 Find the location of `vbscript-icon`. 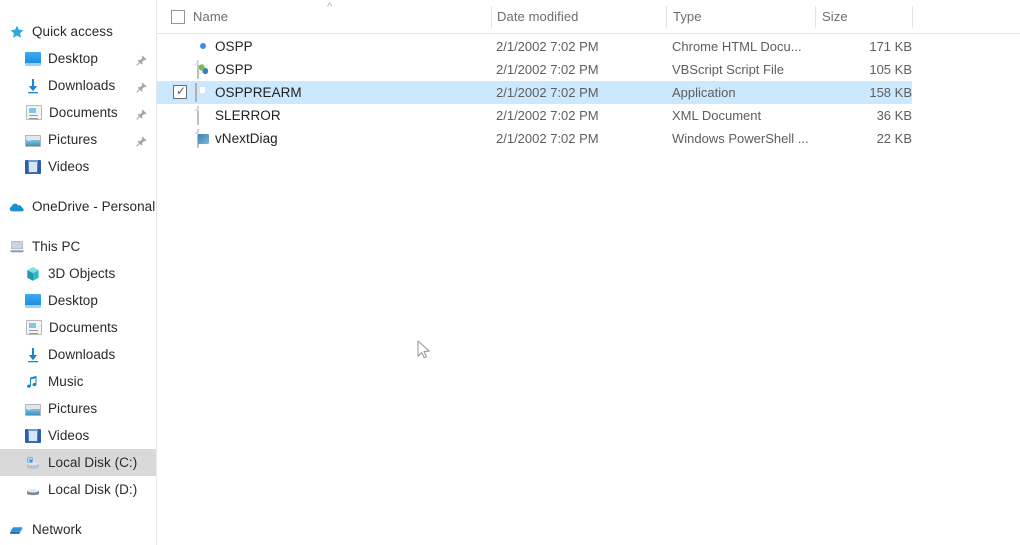

vbscript-icon is located at coordinates (198, 69).